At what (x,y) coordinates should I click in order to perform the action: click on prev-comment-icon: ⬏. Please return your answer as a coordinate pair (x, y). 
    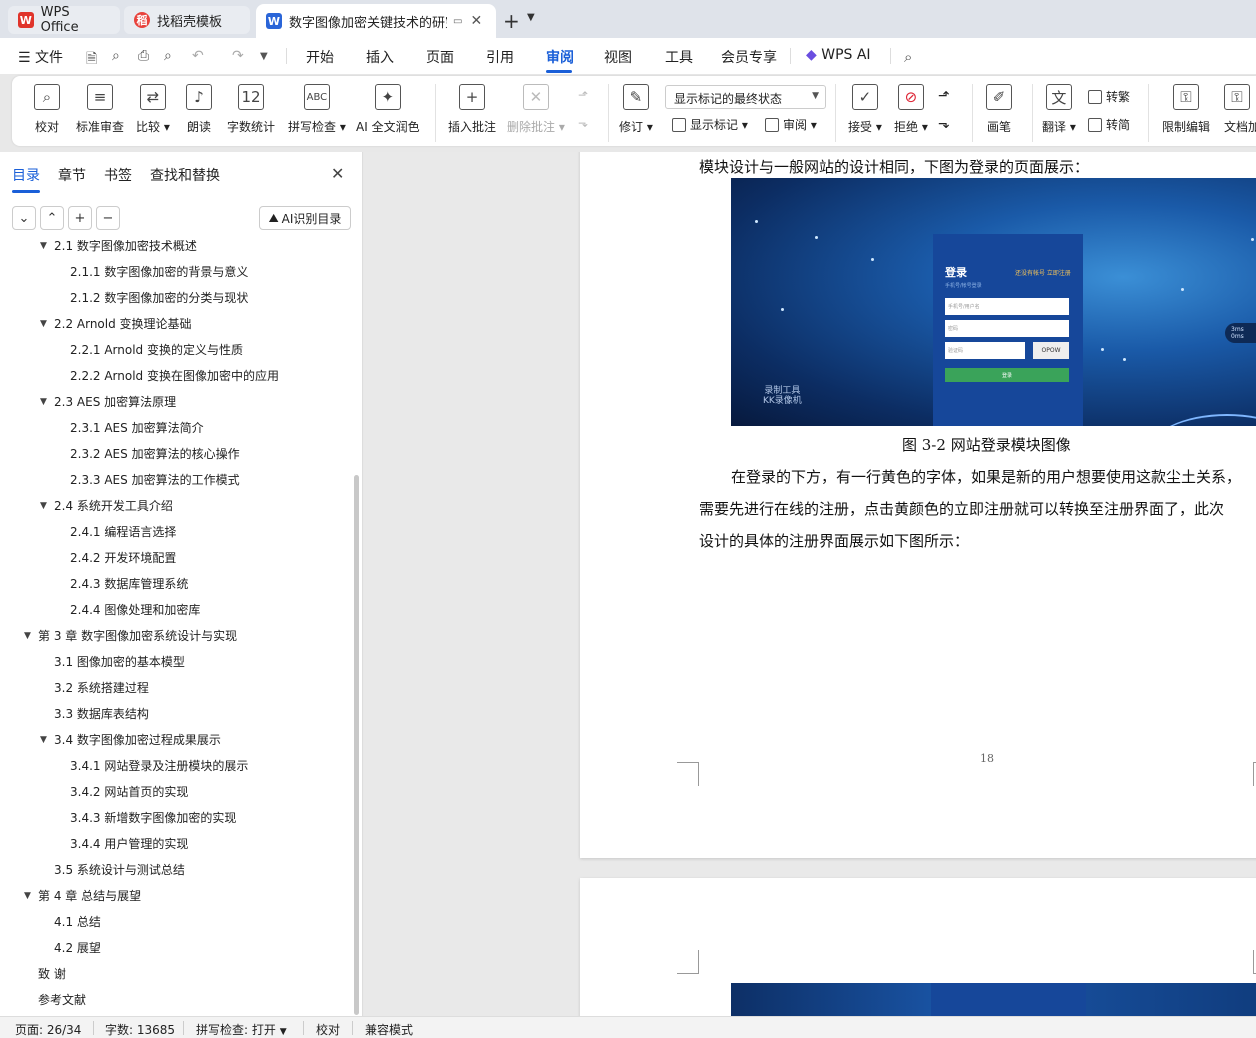
    Looking at the image, I should click on (583, 95).